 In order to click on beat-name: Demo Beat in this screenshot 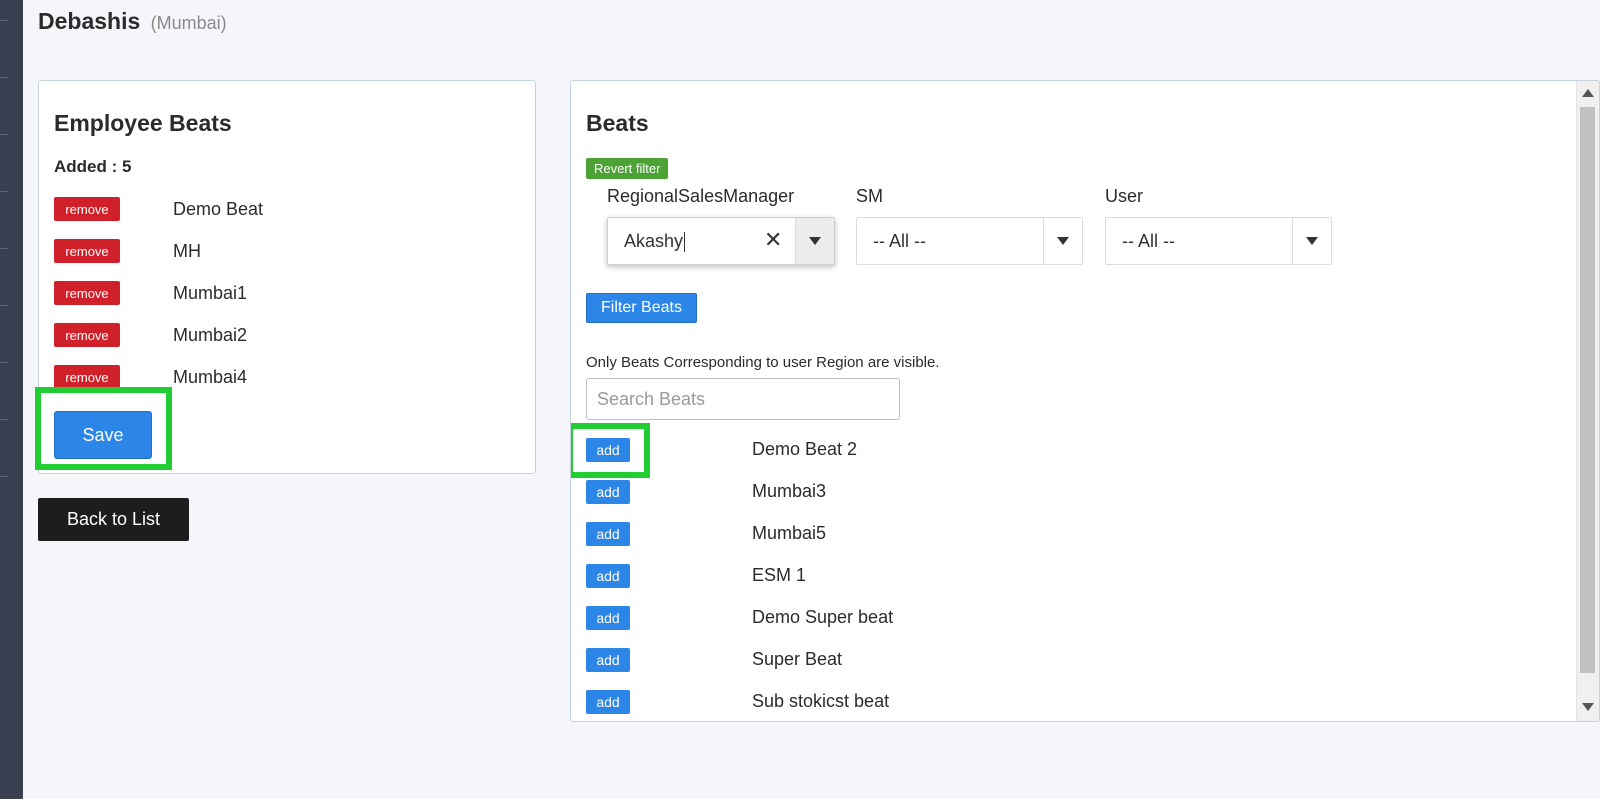, I will do `click(218, 209)`.